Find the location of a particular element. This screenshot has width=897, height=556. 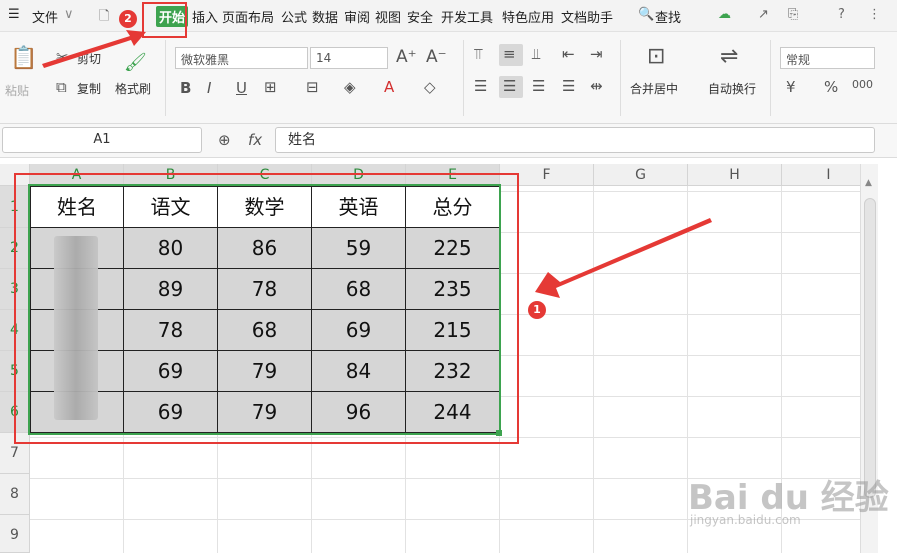

arrow-to-tab is located at coordinates (94, 49).